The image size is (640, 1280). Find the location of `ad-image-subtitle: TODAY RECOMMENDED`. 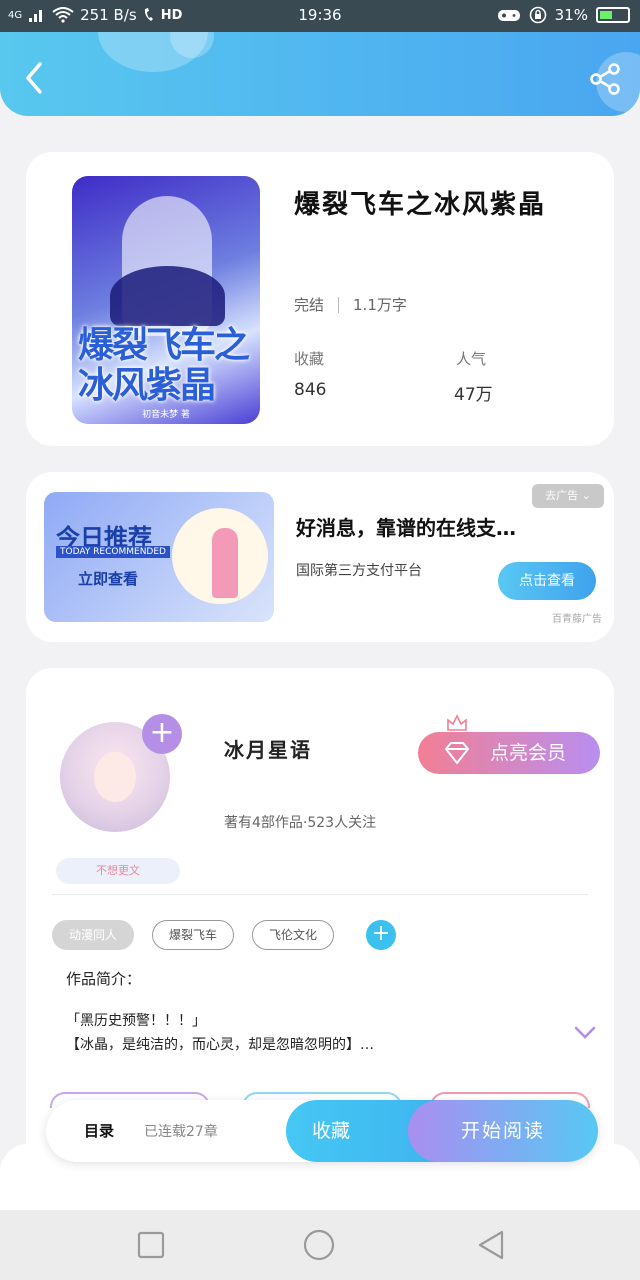

ad-image-subtitle: TODAY RECOMMENDED is located at coordinates (113, 552).